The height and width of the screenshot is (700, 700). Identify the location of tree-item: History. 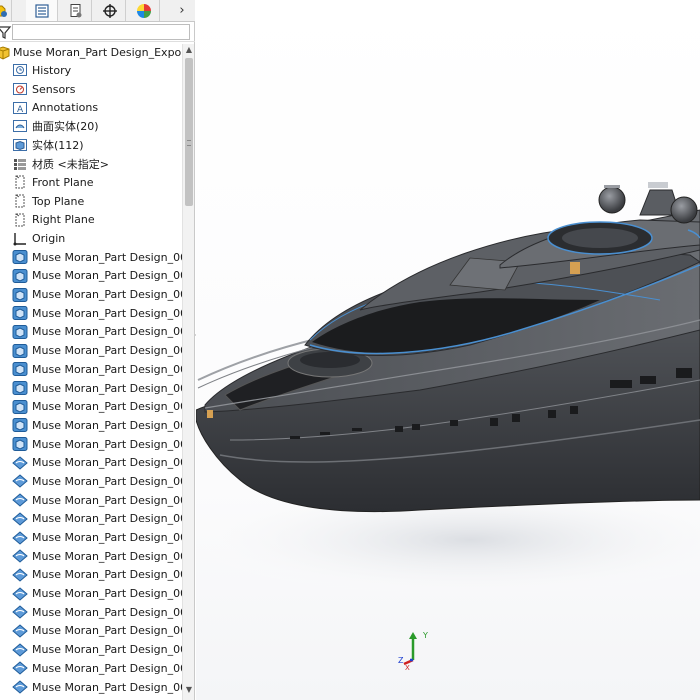
(91, 70).